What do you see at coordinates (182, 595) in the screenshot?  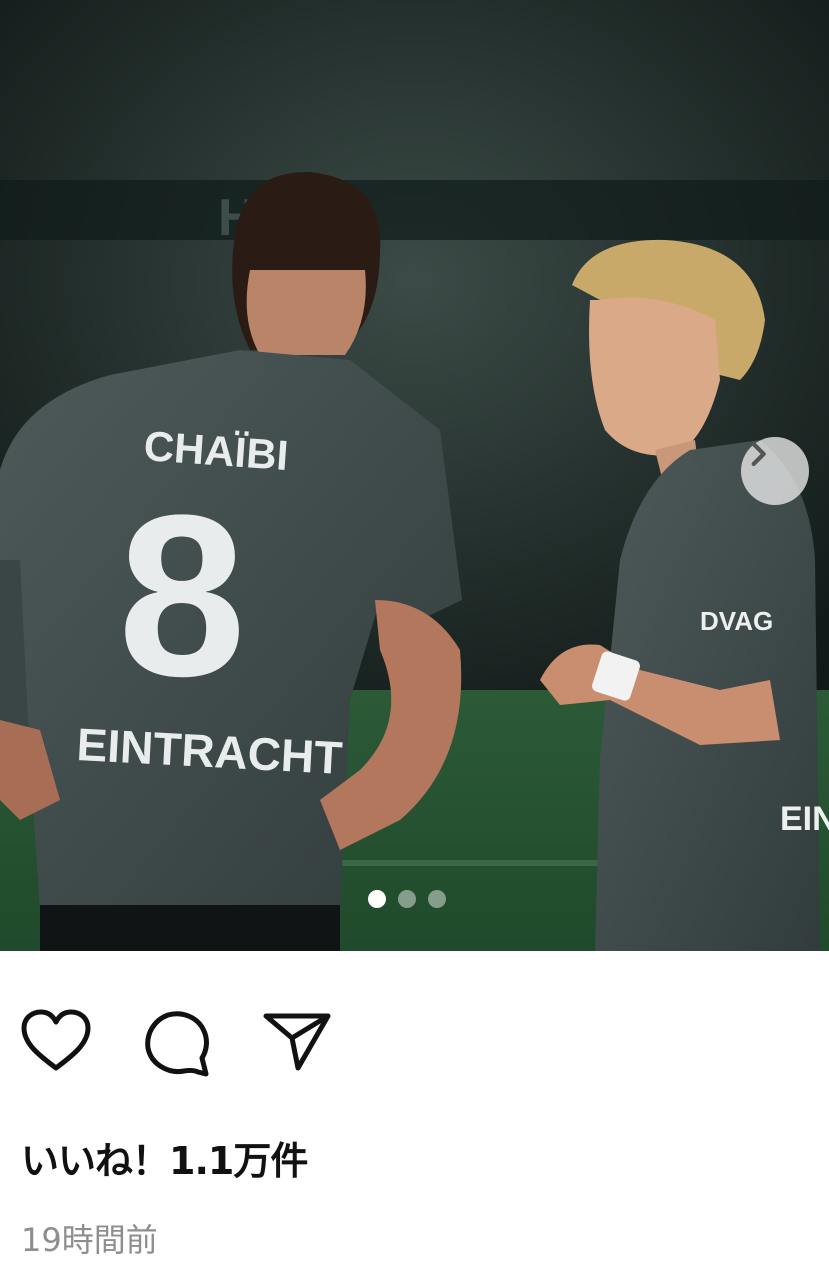 I see `jersey-number: 8` at bounding box center [182, 595].